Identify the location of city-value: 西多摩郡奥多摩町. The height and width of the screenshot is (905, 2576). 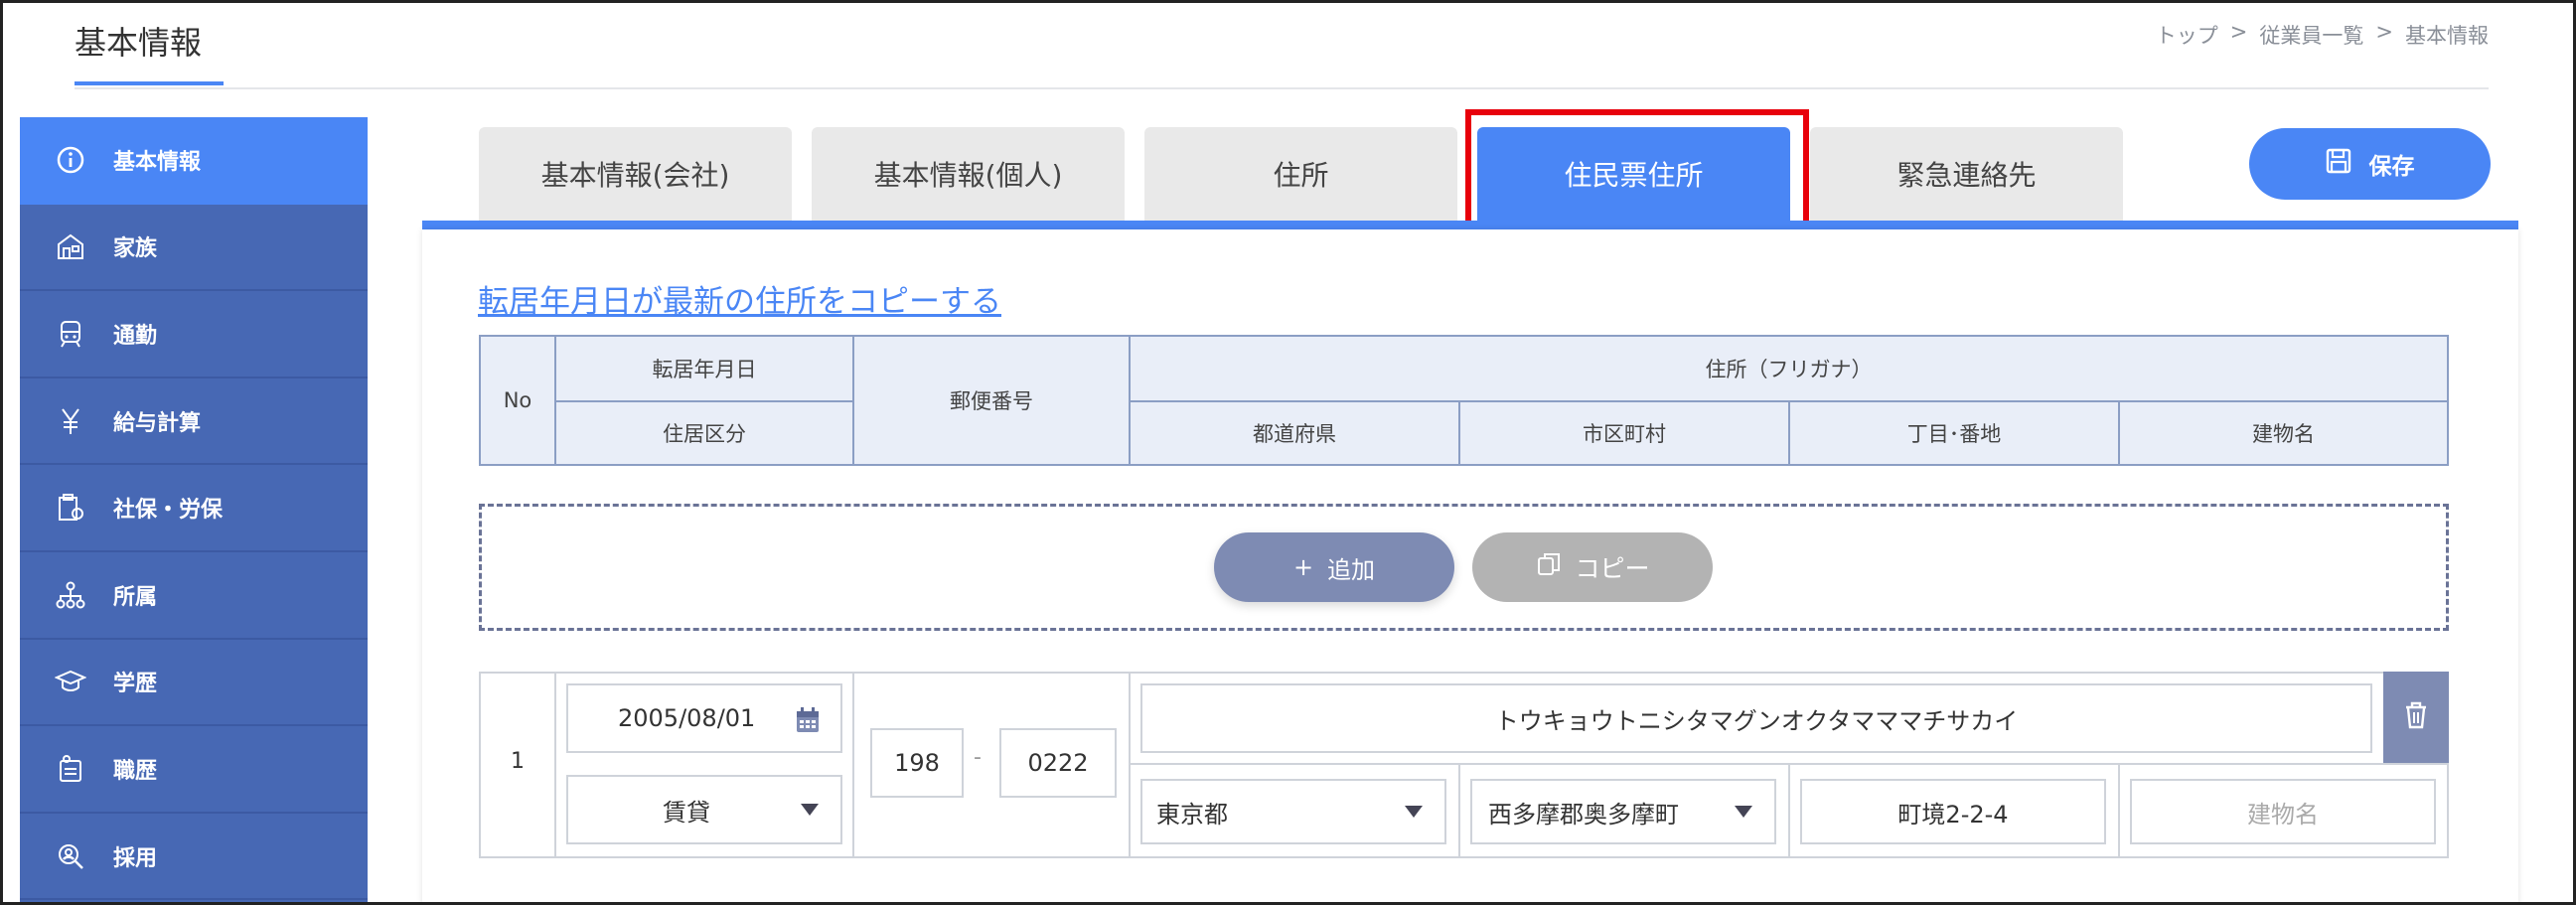
(1583, 814).